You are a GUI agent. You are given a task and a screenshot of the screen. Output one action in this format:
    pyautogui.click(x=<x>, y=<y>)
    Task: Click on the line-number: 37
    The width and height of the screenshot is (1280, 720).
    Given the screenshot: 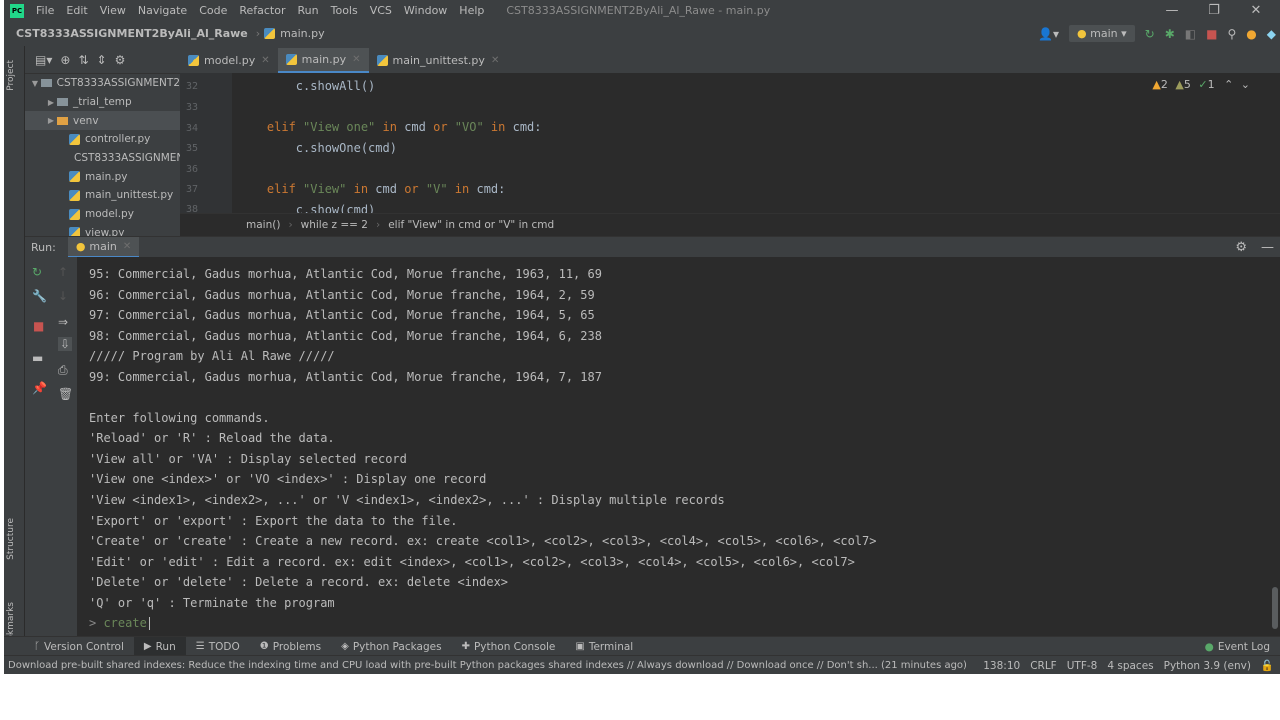 What is the action you would take?
    pyautogui.click(x=192, y=189)
    